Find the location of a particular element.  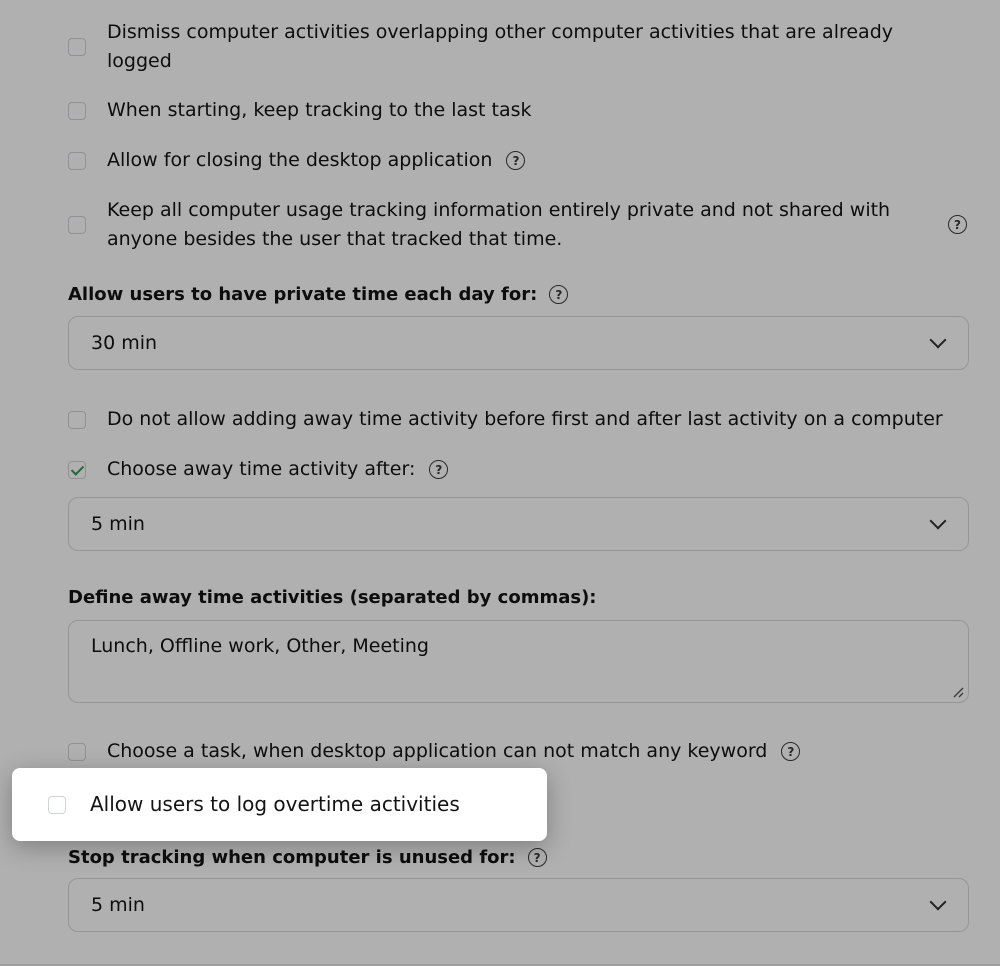

allow-overtime-label: Allow users to log overtime activities is located at coordinates (275, 804).